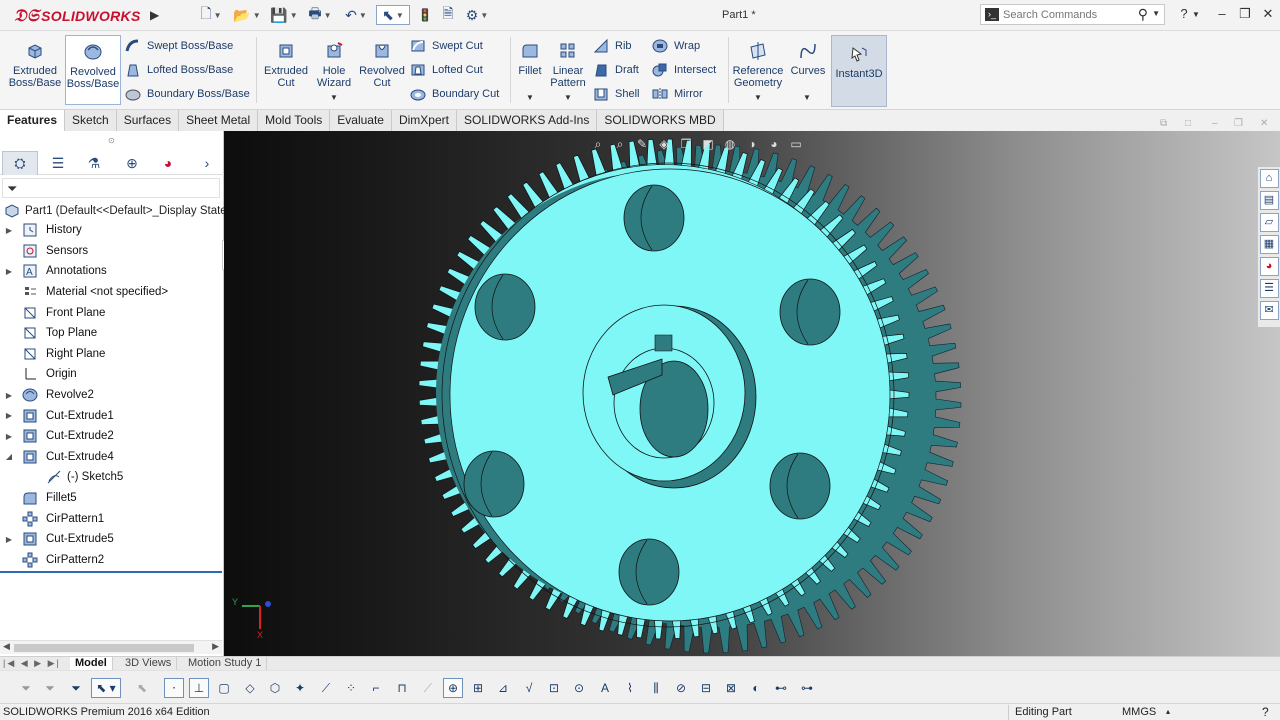 Image resolution: width=1280 pixels, height=720 pixels. I want to click on hole-wizard-dropdown-icon: ▼, so click(334, 97).